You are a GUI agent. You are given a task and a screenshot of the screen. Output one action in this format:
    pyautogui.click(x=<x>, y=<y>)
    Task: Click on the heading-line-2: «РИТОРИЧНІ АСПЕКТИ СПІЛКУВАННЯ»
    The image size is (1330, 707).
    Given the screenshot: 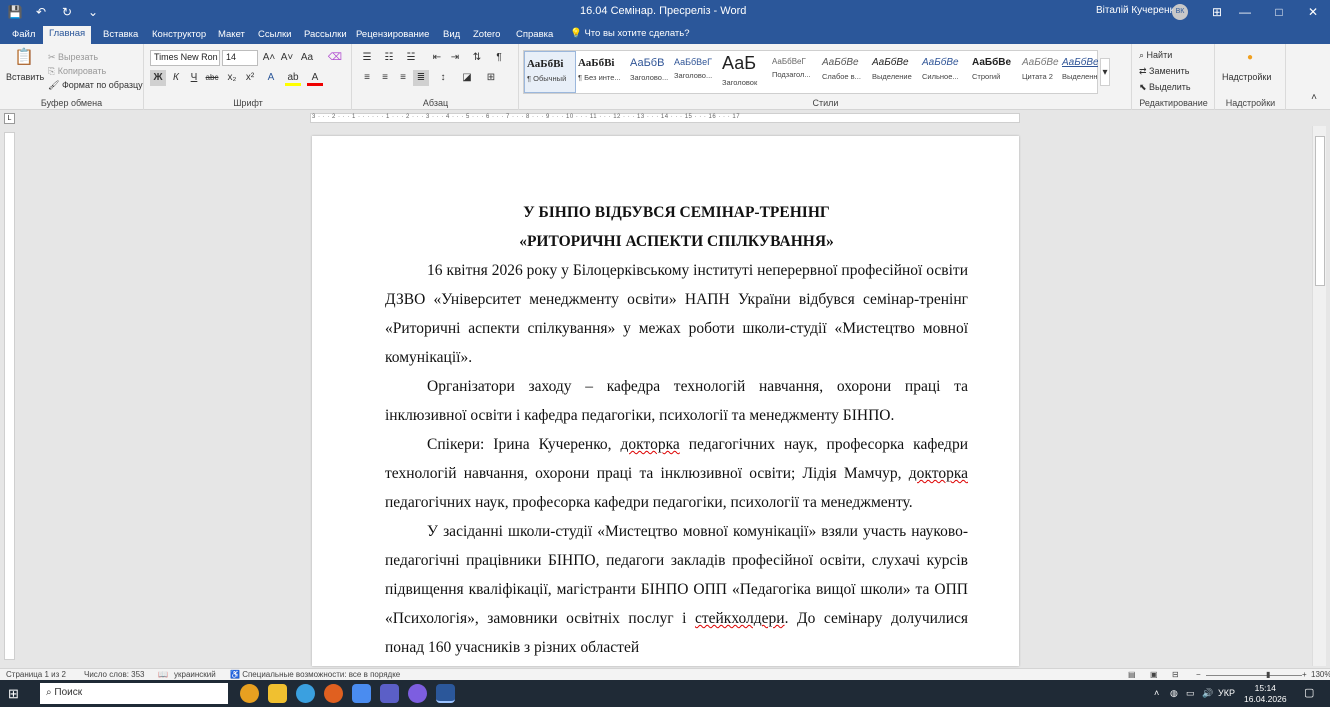 What is the action you would take?
    pyautogui.click(x=676, y=241)
    